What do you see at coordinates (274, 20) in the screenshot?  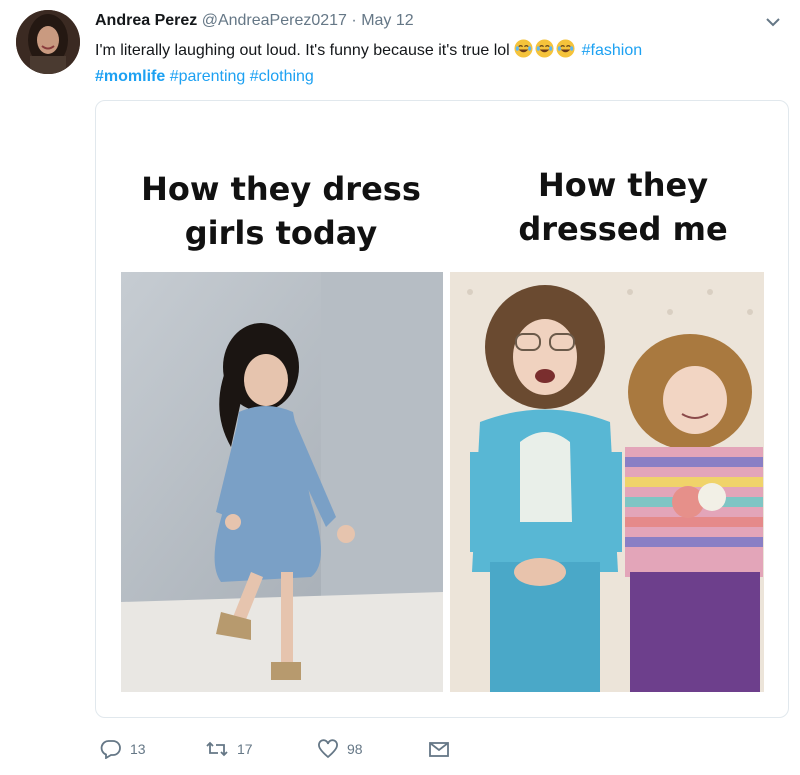 I see `handle: @AndreaPerez0217` at bounding box center [274, 20].